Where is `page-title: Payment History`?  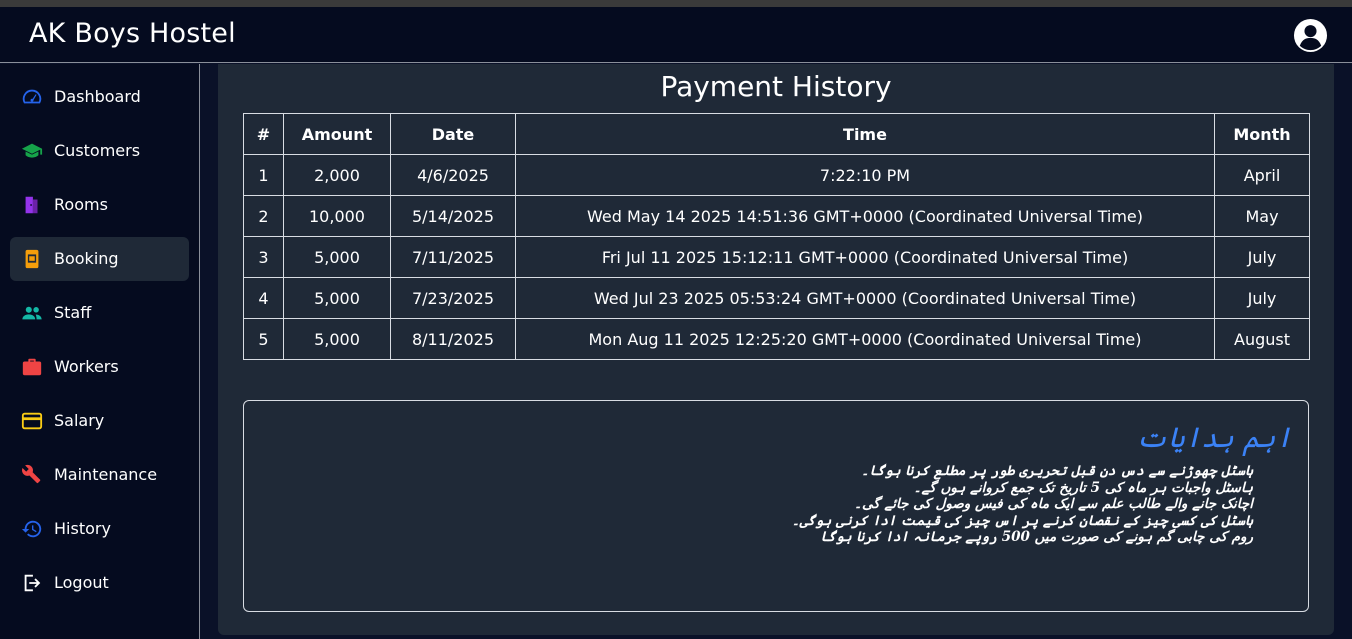 page-title: Payment History is located at coordinates (776, 86).